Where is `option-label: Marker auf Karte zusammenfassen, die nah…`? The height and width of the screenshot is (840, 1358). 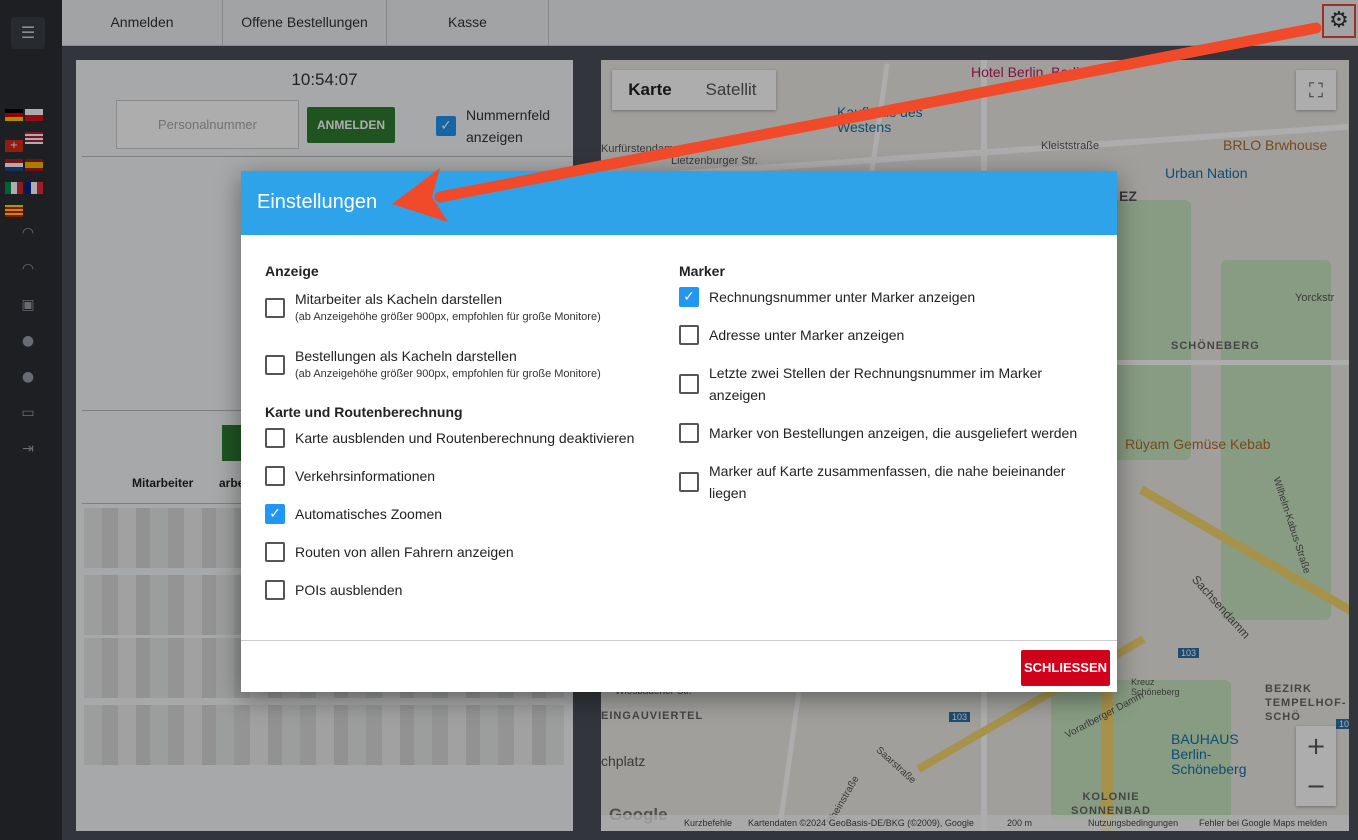
option-label: Marker auf Karte zusammenfassen, die nah… is located at coordinates (887, 482).